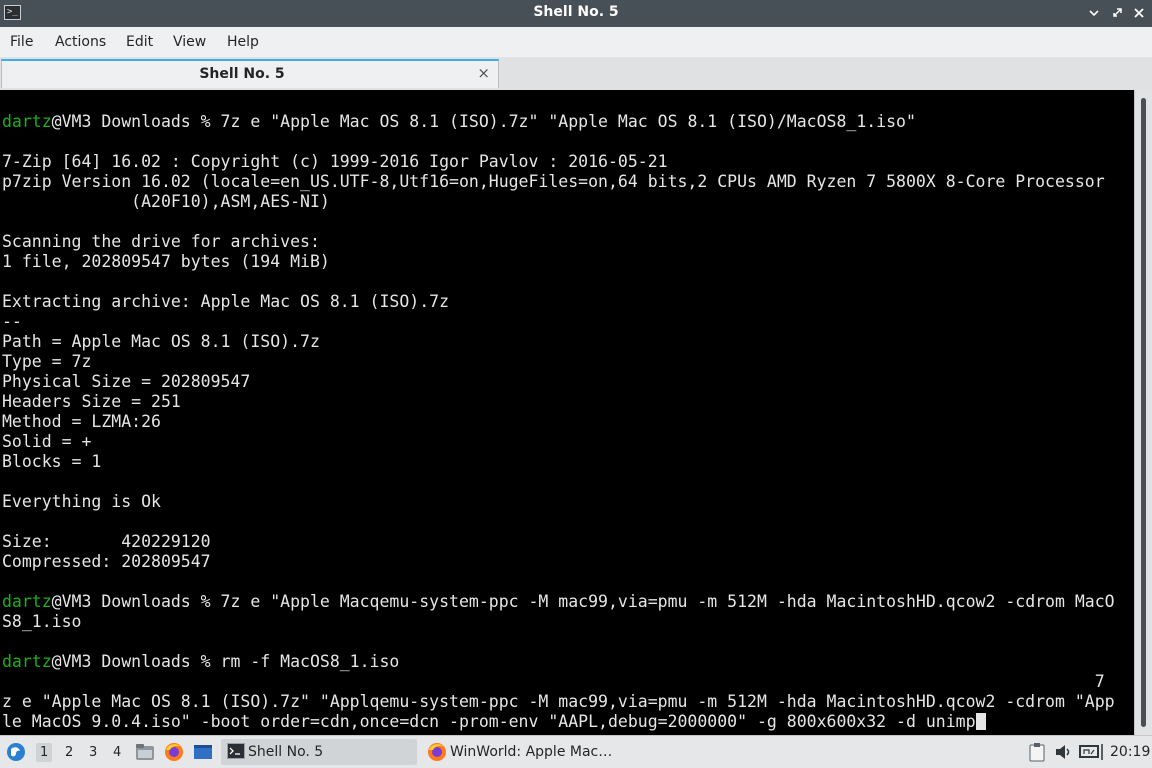  Describe the element at coordinates (1130, 752) in the screenshot. I see `clock: 20:19` at that location.